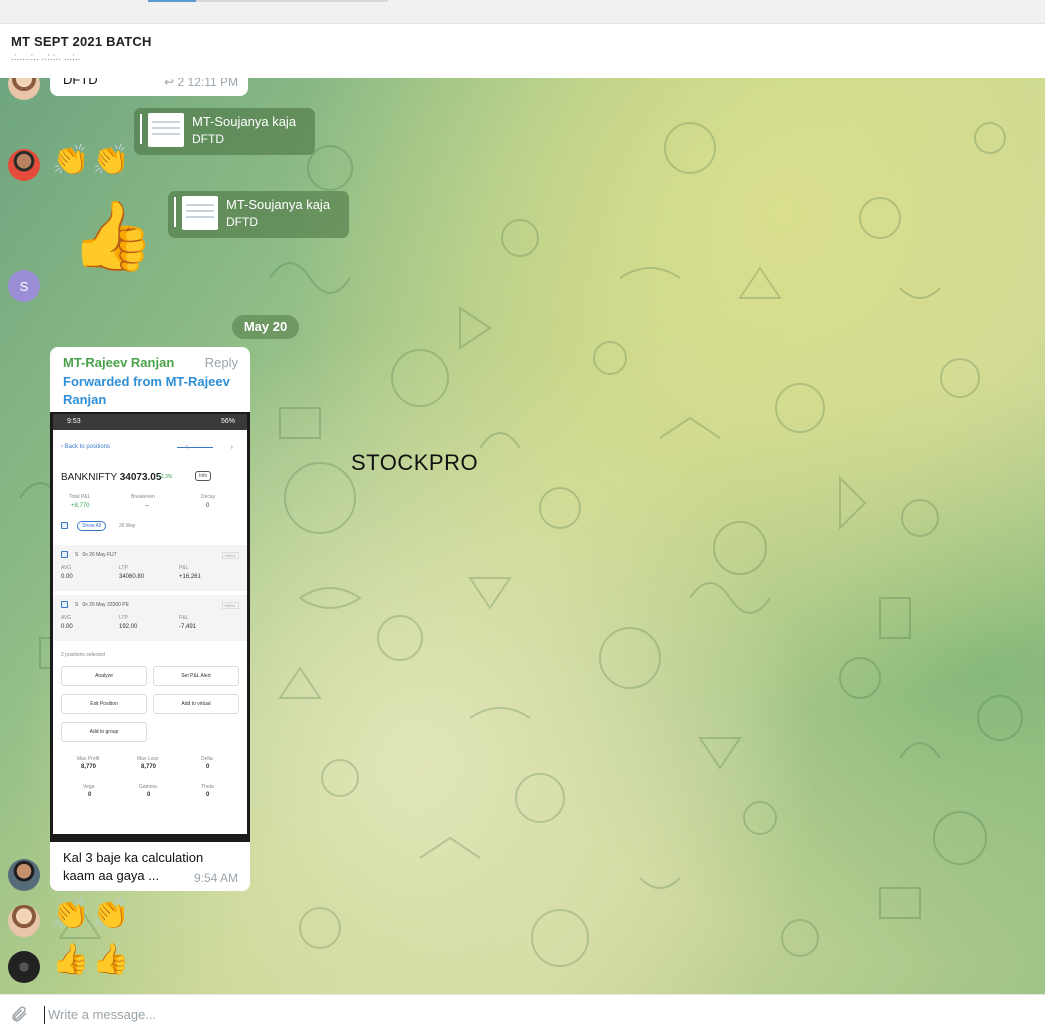 Image resolution: width=1045 pixels, height=1032 pixels. What do you see at coordinates (89, 477) in the screenshot?
I see `ticker-name: BANKNIFTY` at bounding box center [89, 477].